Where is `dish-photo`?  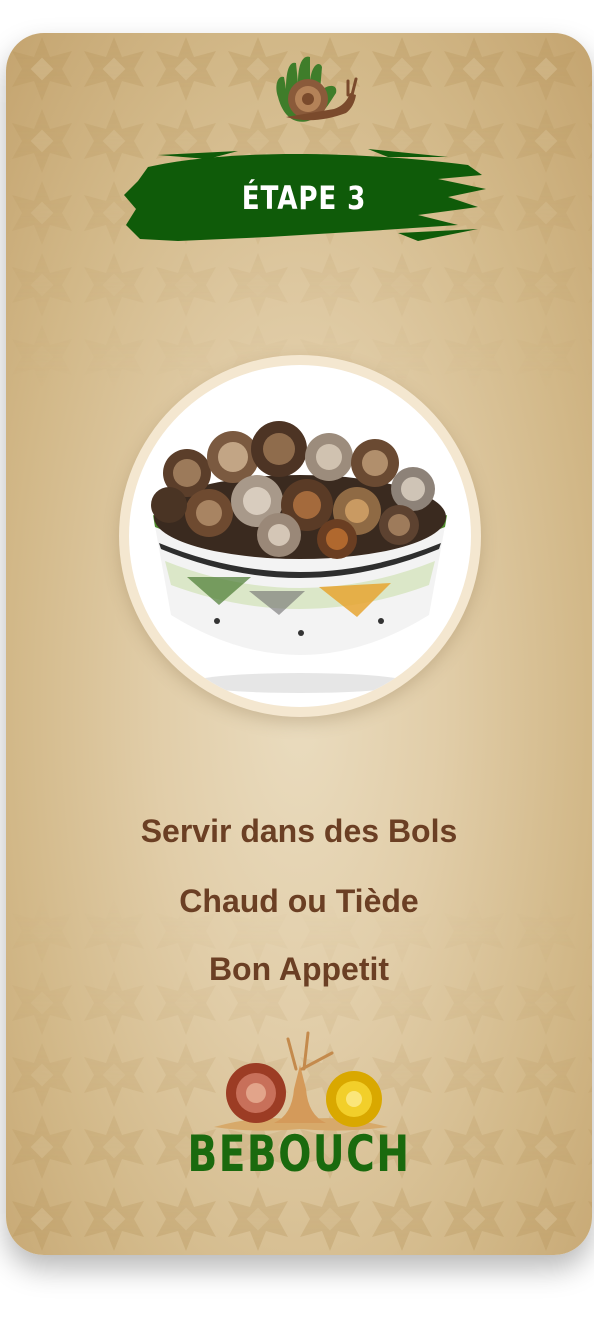
dish-photo is located at coordinates (300, 536).